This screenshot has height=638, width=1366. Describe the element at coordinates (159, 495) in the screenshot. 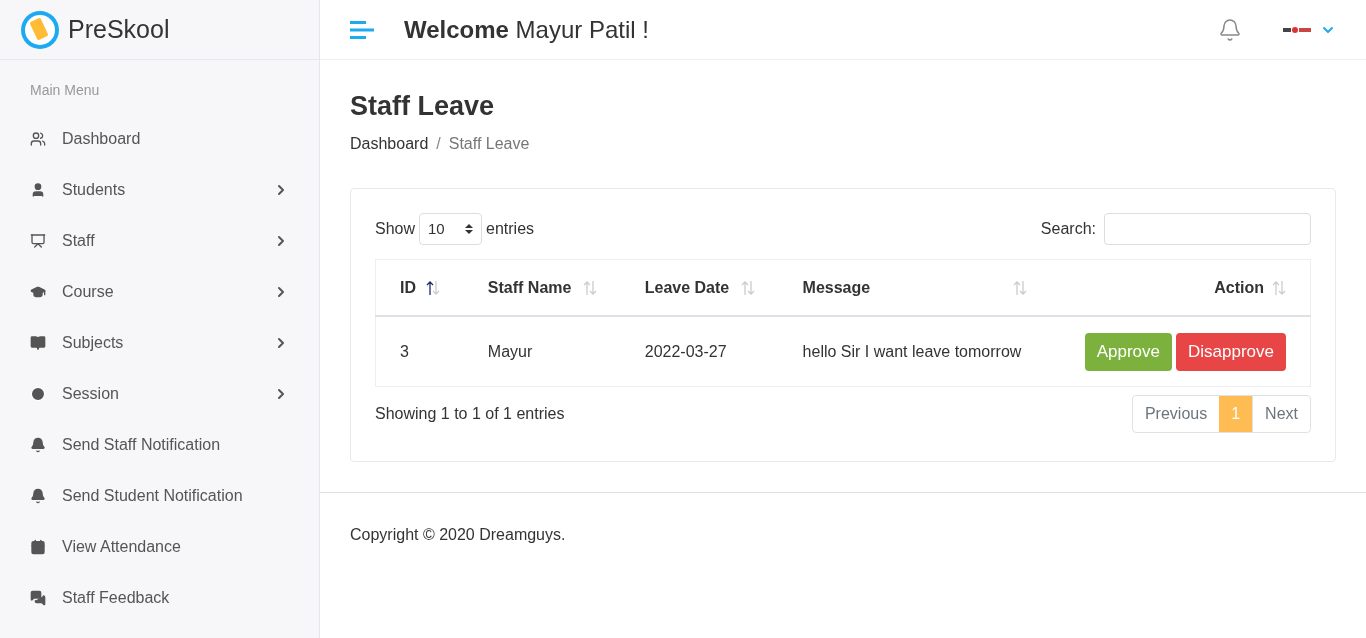

I see `sidebar-item: Send Student Notification` at that location.